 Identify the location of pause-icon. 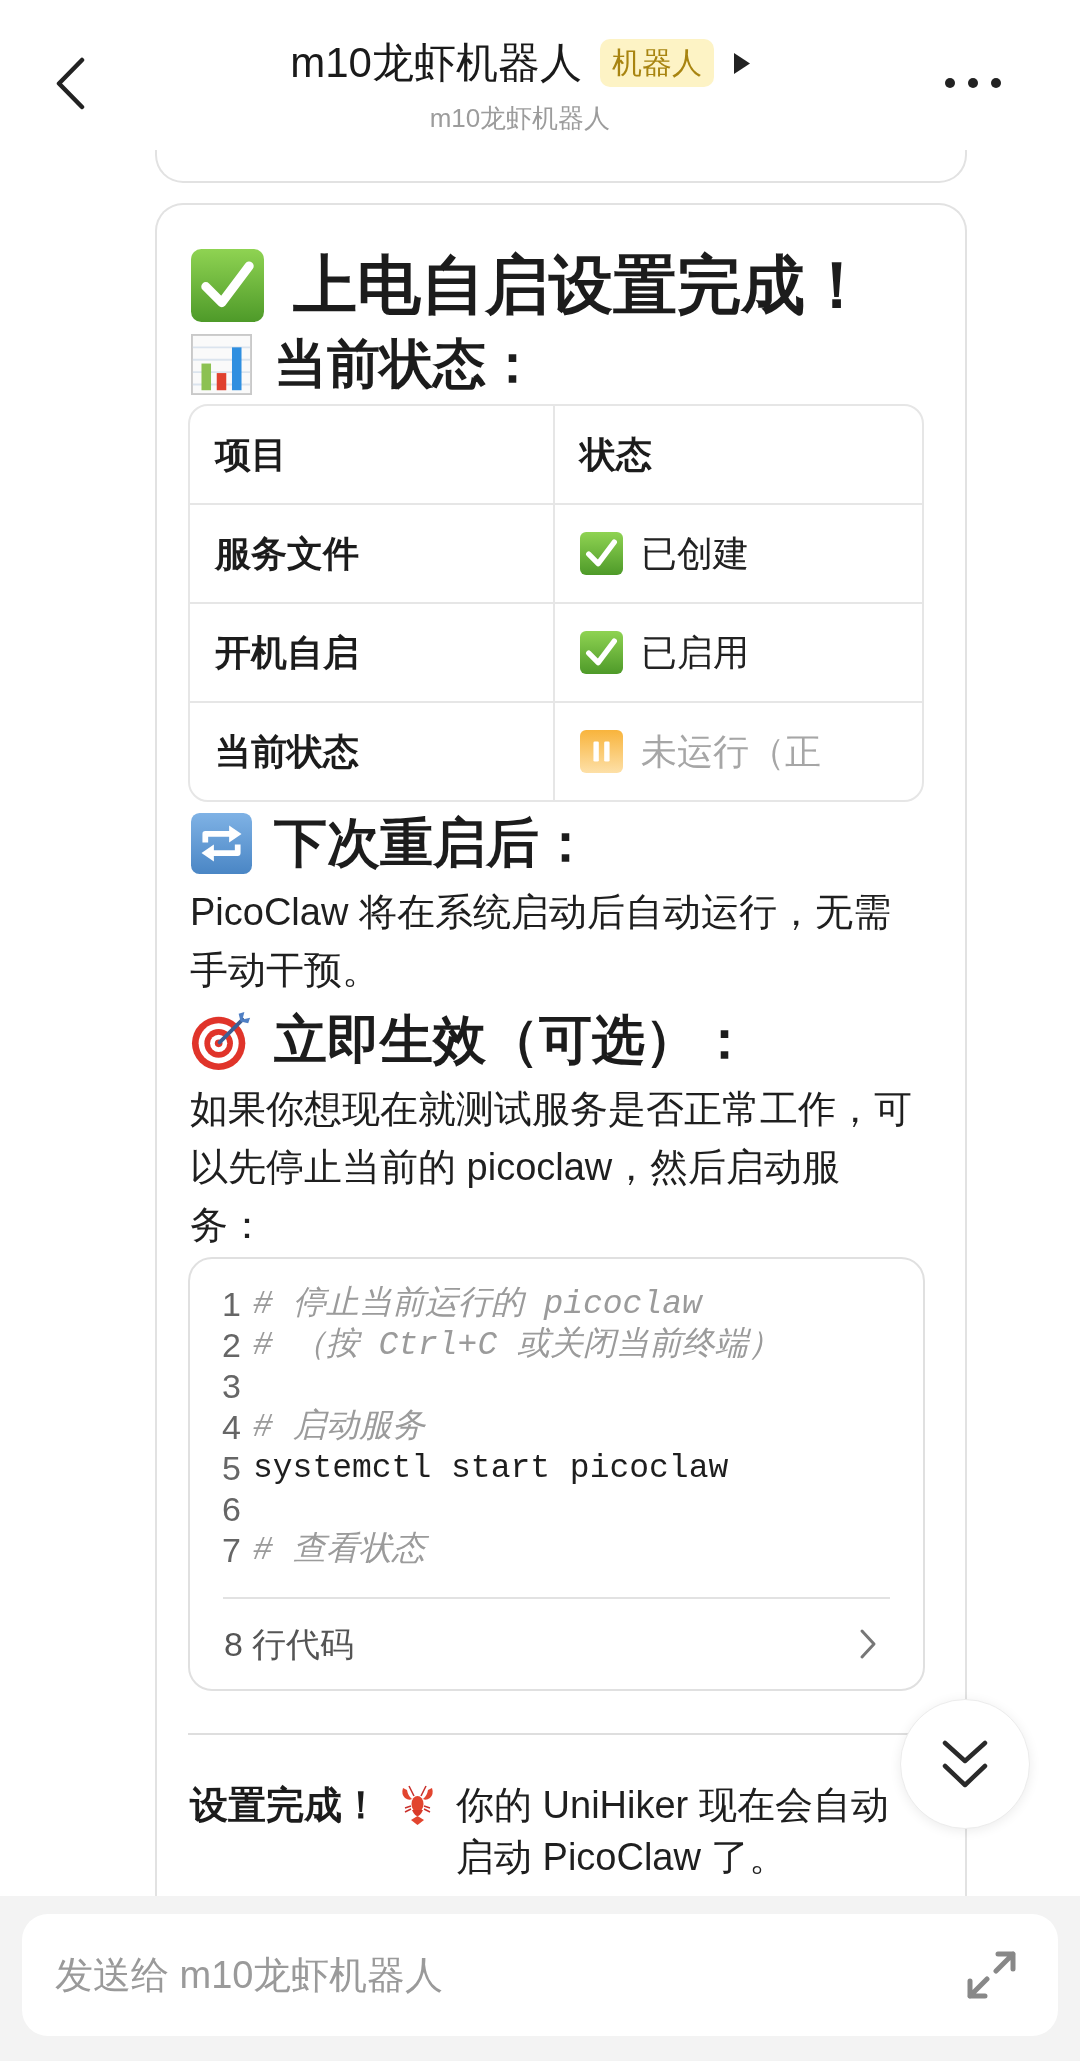
(601, 751).